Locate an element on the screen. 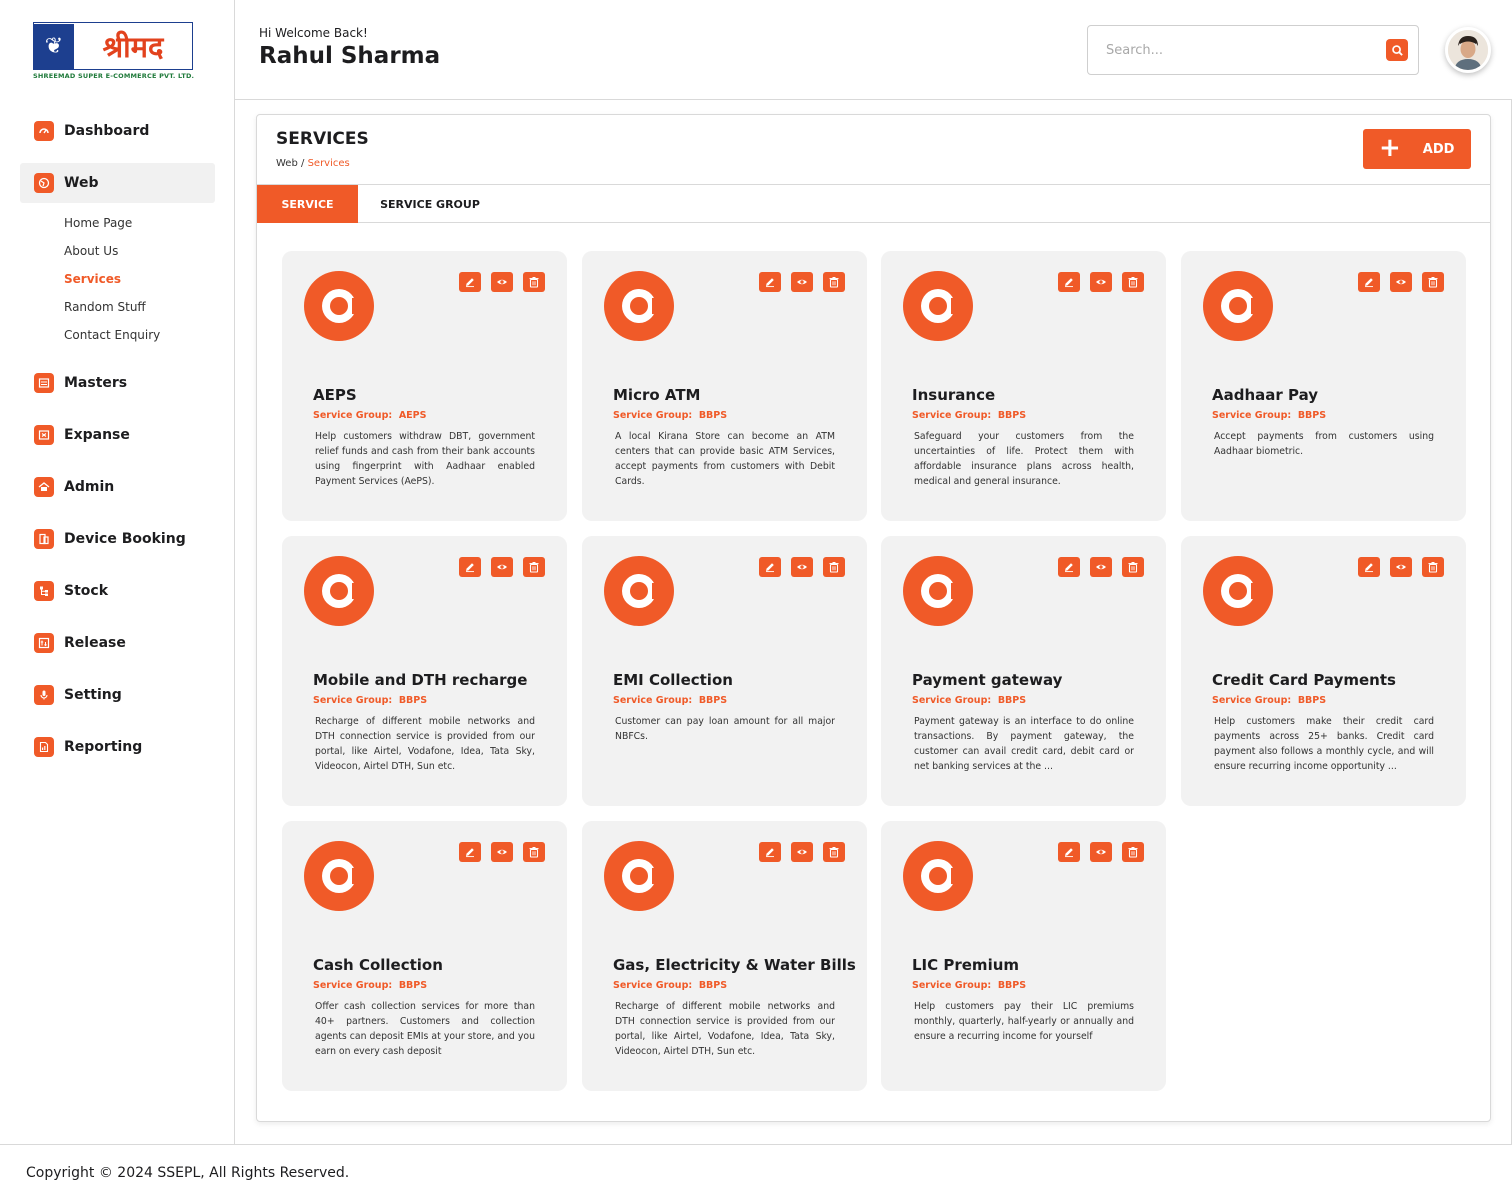 This screenshot has width=1512, height=1204. sidebar-item-release: Release is located at coordinates (117, 643).